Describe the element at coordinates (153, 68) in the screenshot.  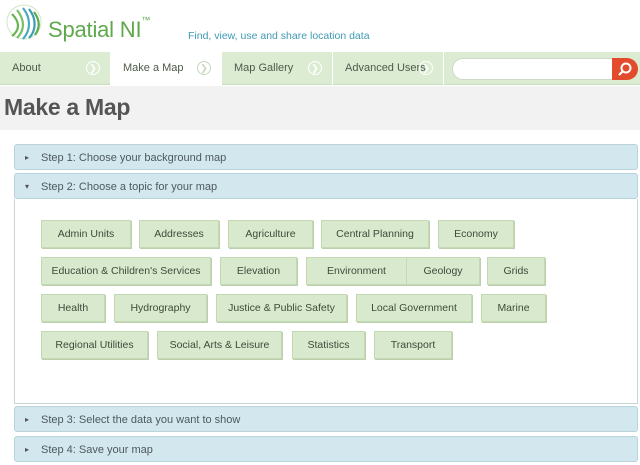
I see `nav-item-label: Make a Map` at that location.